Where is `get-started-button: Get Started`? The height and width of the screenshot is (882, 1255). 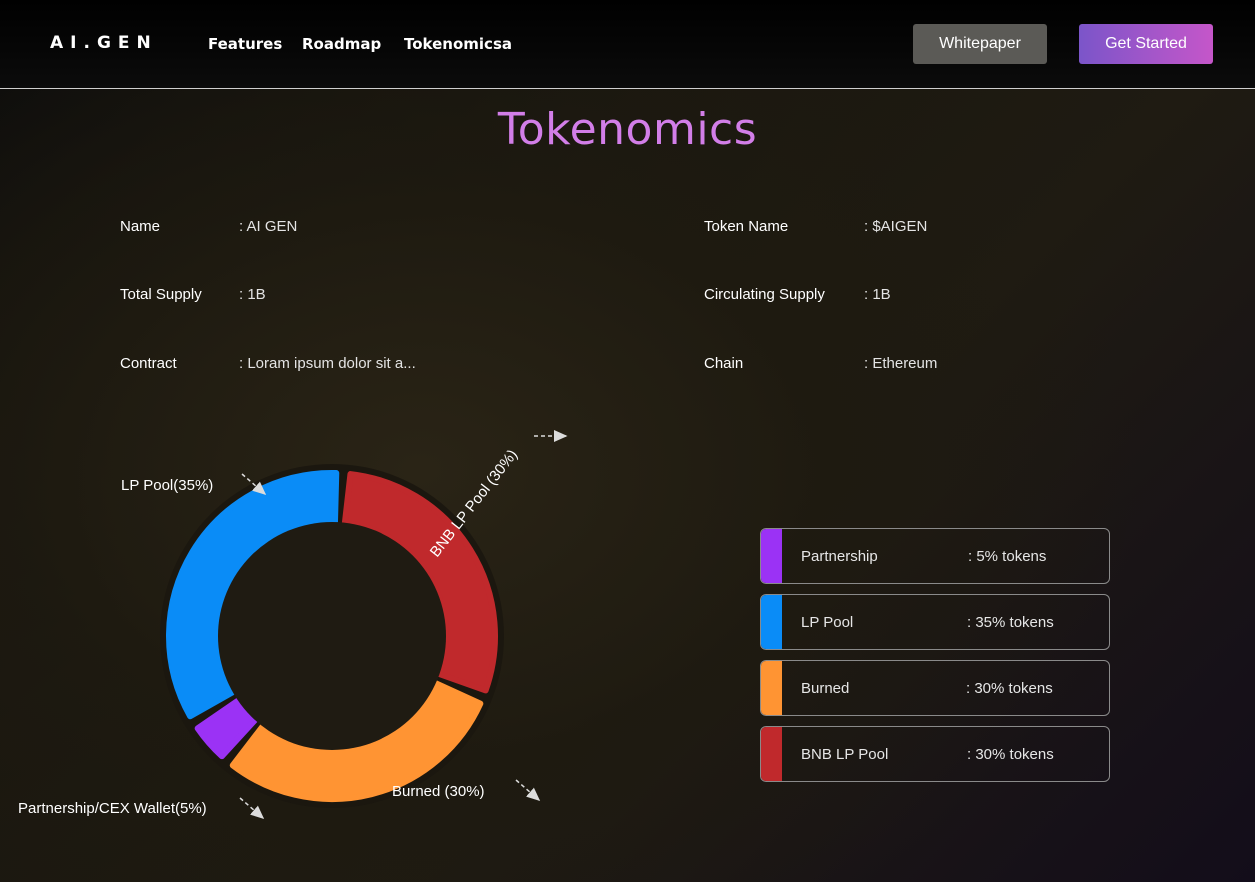
get-started-button: Get Started is located at coordinates (1146, 44).